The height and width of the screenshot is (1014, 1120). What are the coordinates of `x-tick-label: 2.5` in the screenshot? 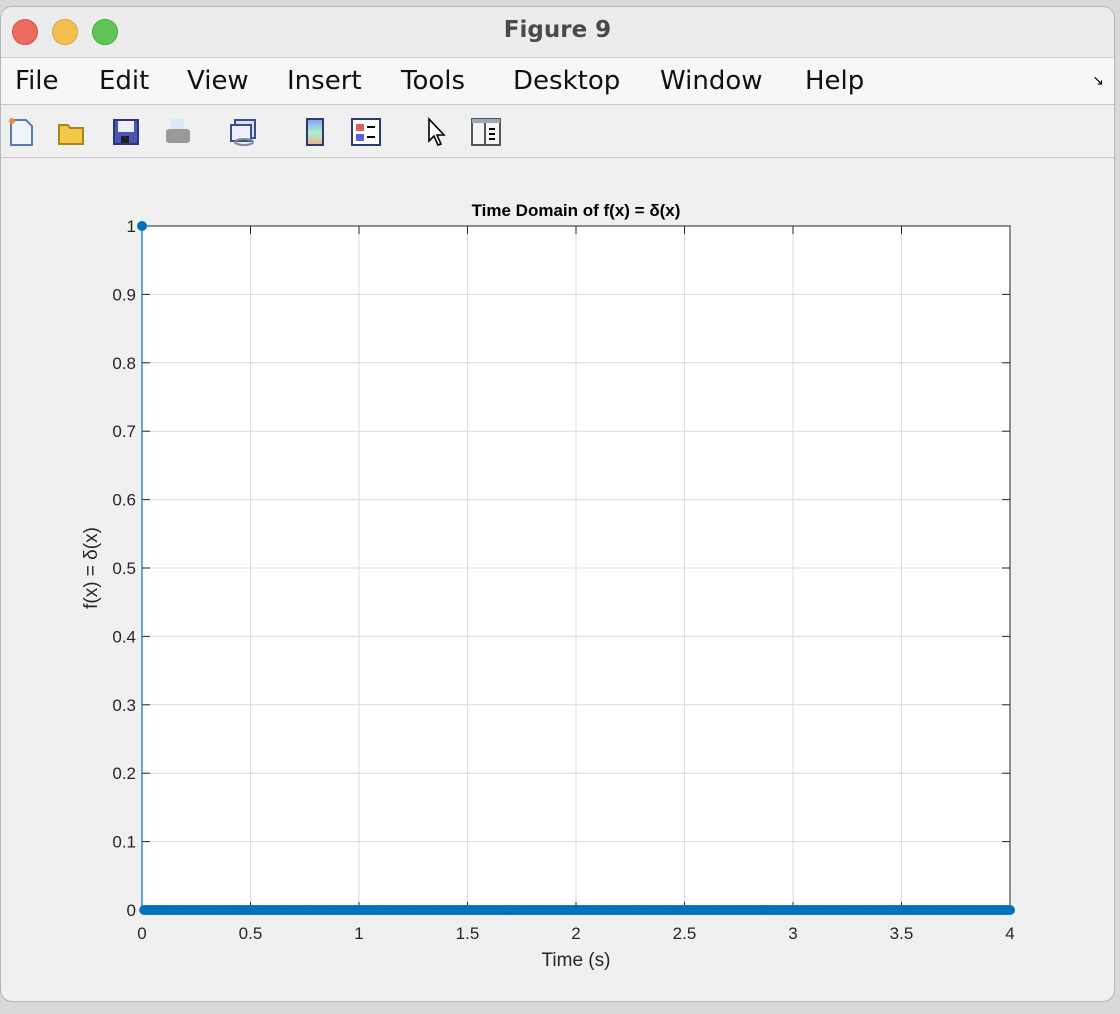 It's located at (685, 933).